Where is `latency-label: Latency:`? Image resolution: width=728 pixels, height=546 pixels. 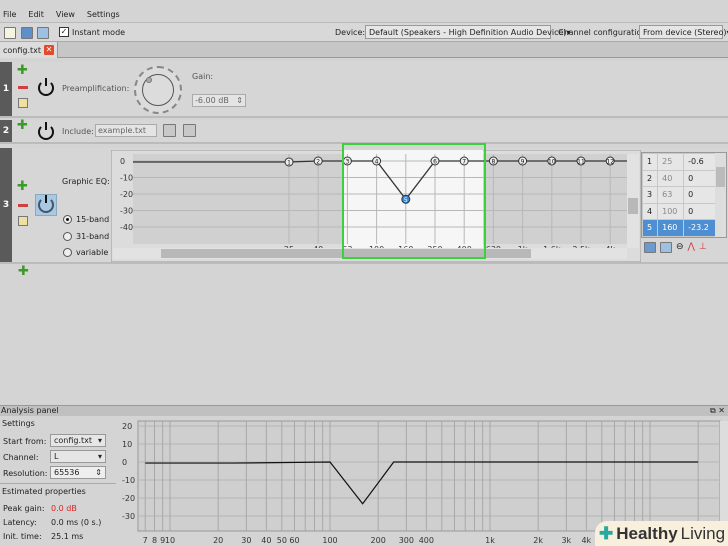 latency-label: Latency: is located at coordinates (20, 522).